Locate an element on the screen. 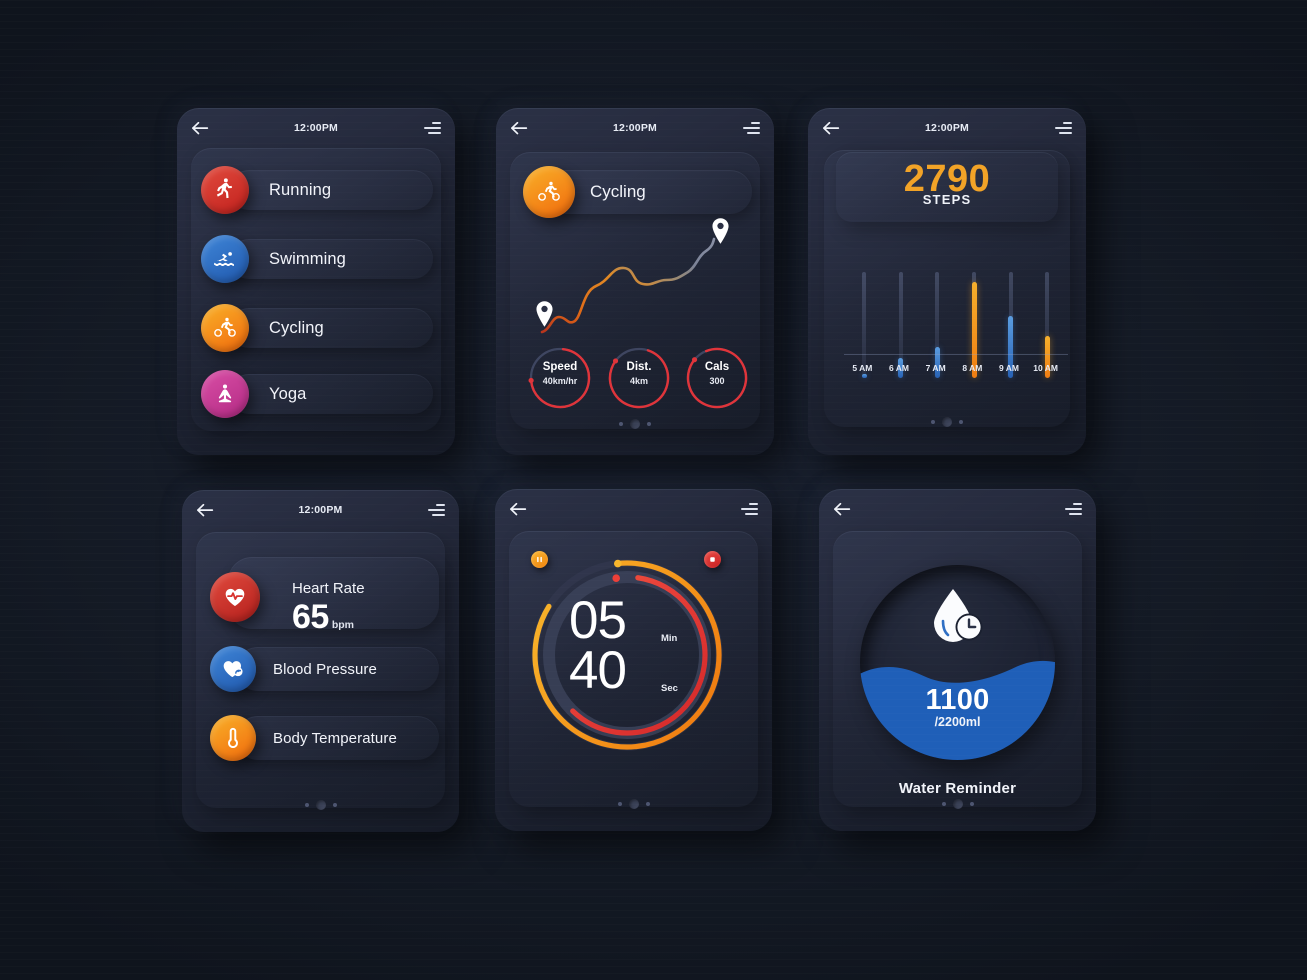 The height and width of the screenshot is (980, 1307). yoga-icon is located at coordinates (225, 394).